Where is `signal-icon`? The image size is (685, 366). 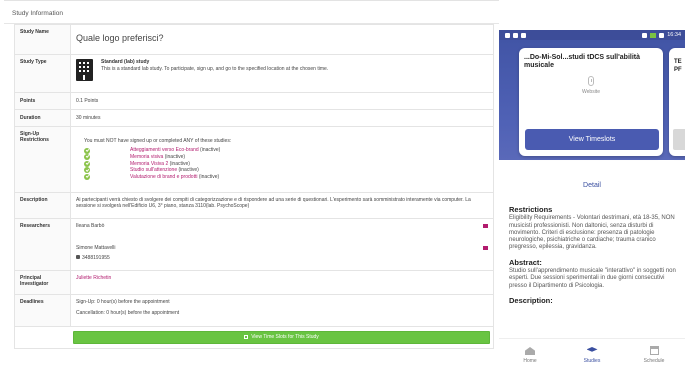
signal-icon is located at coordinates (653, 35).